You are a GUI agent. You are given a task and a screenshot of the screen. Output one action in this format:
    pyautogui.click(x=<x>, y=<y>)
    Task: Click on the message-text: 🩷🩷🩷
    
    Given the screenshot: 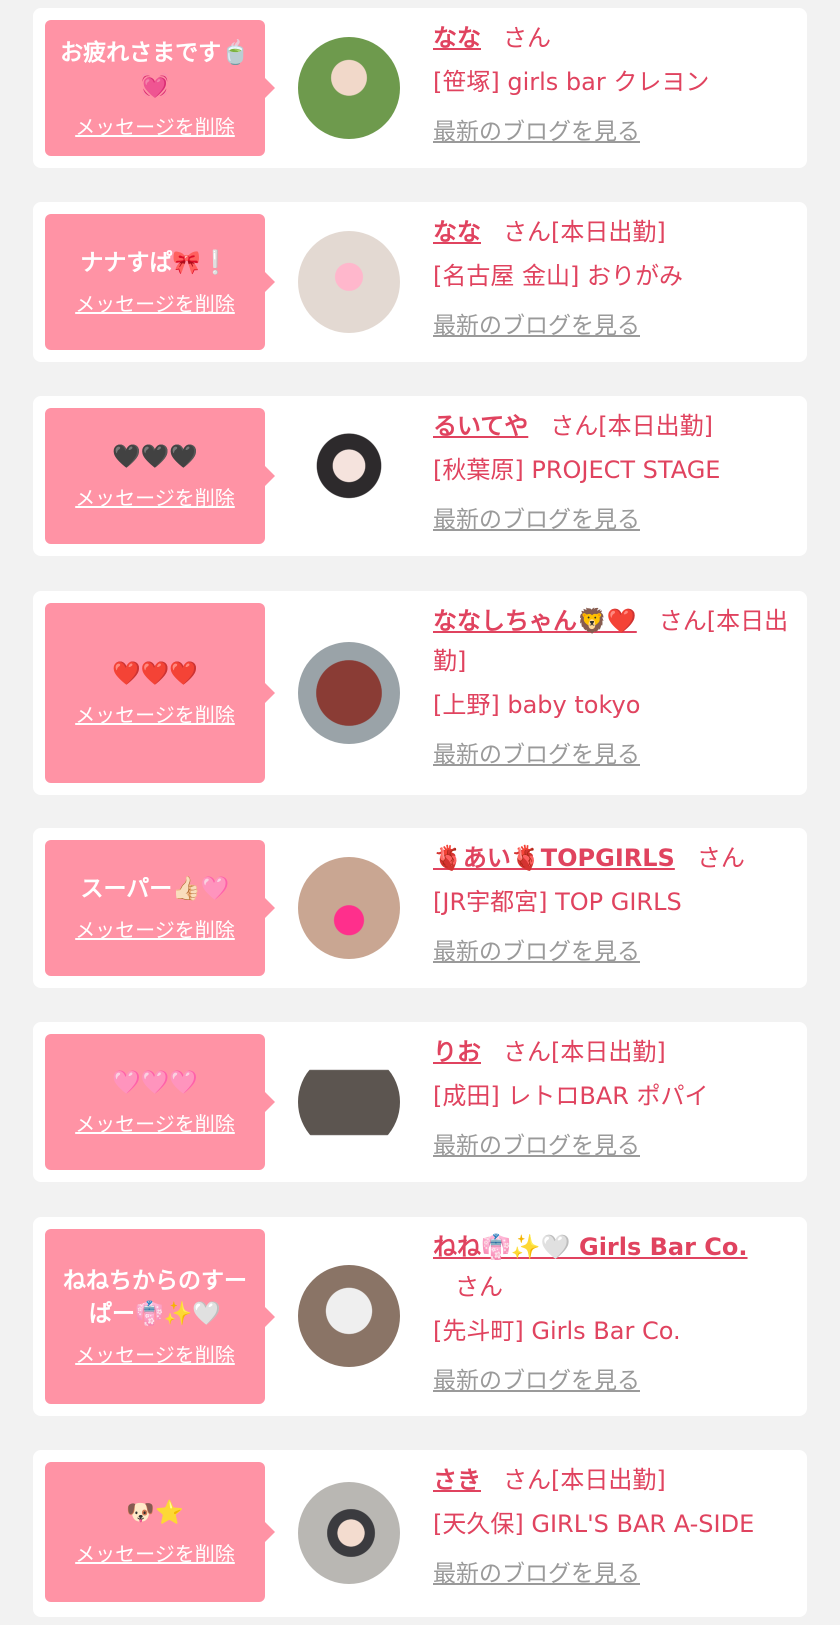 What is the action you would take?
    pyautogui.click(x=155, y=1083)
    